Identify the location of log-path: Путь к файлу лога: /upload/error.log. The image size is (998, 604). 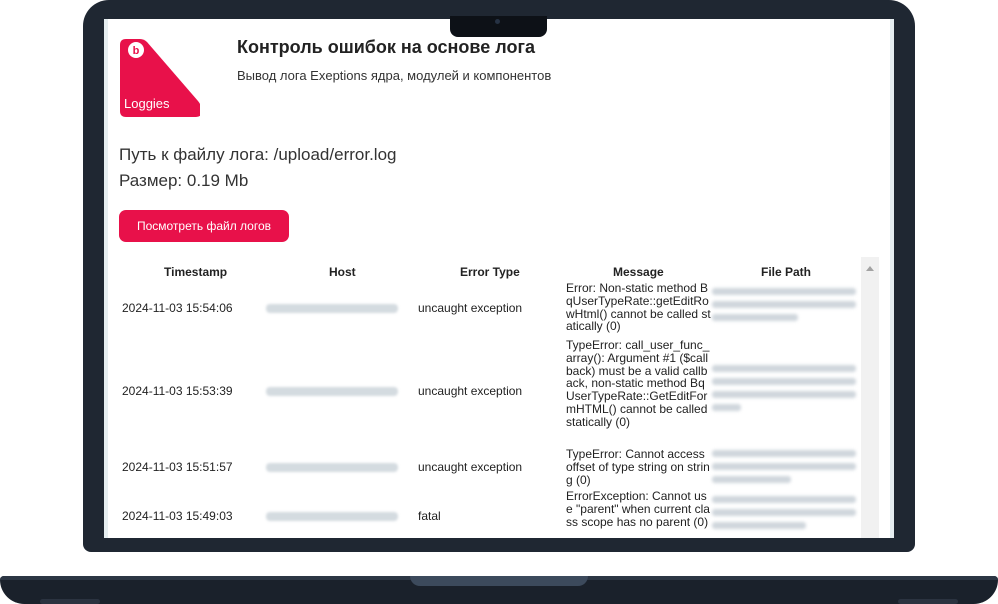
(258, 154).